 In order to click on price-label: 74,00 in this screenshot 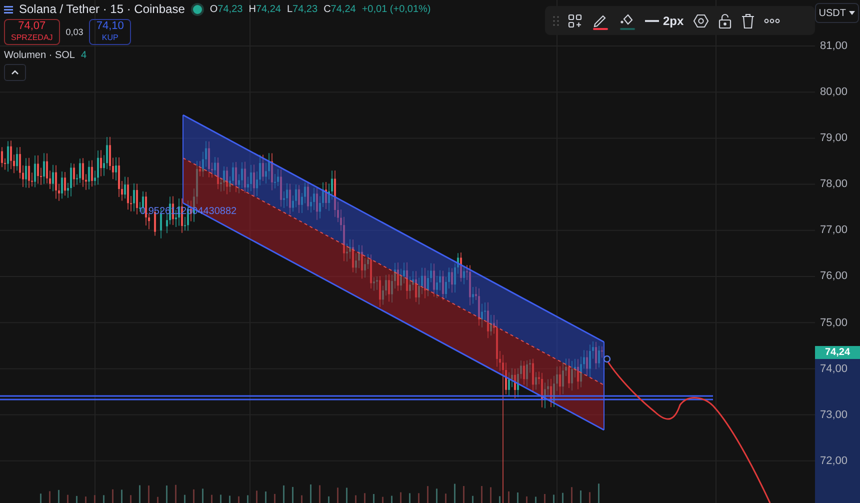, I will do `click(834, 368)`.